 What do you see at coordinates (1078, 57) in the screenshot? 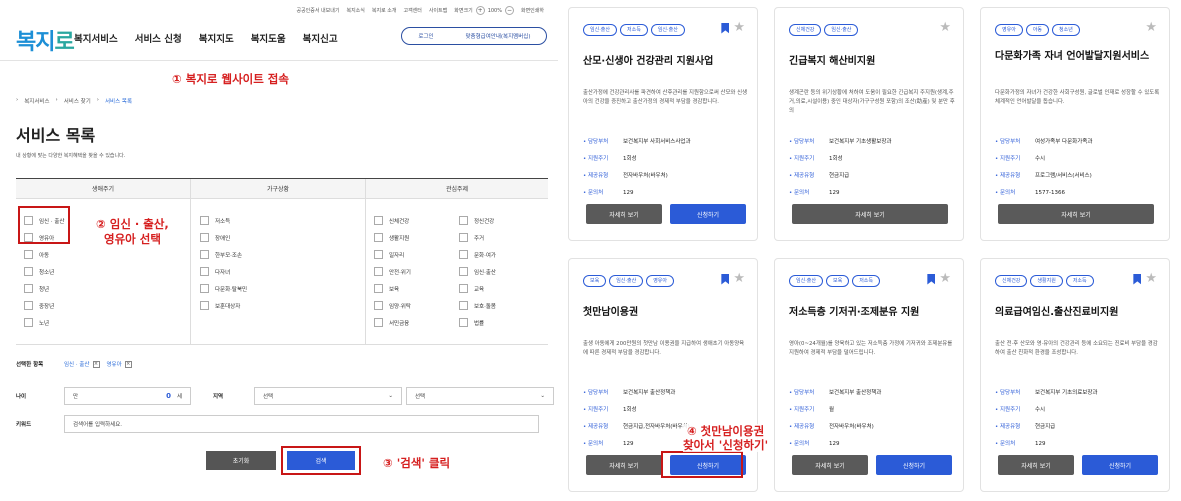
I see `card-title: 다문화가족 자녀 언어발달지원서비스` at bounding box center [1078, 57].